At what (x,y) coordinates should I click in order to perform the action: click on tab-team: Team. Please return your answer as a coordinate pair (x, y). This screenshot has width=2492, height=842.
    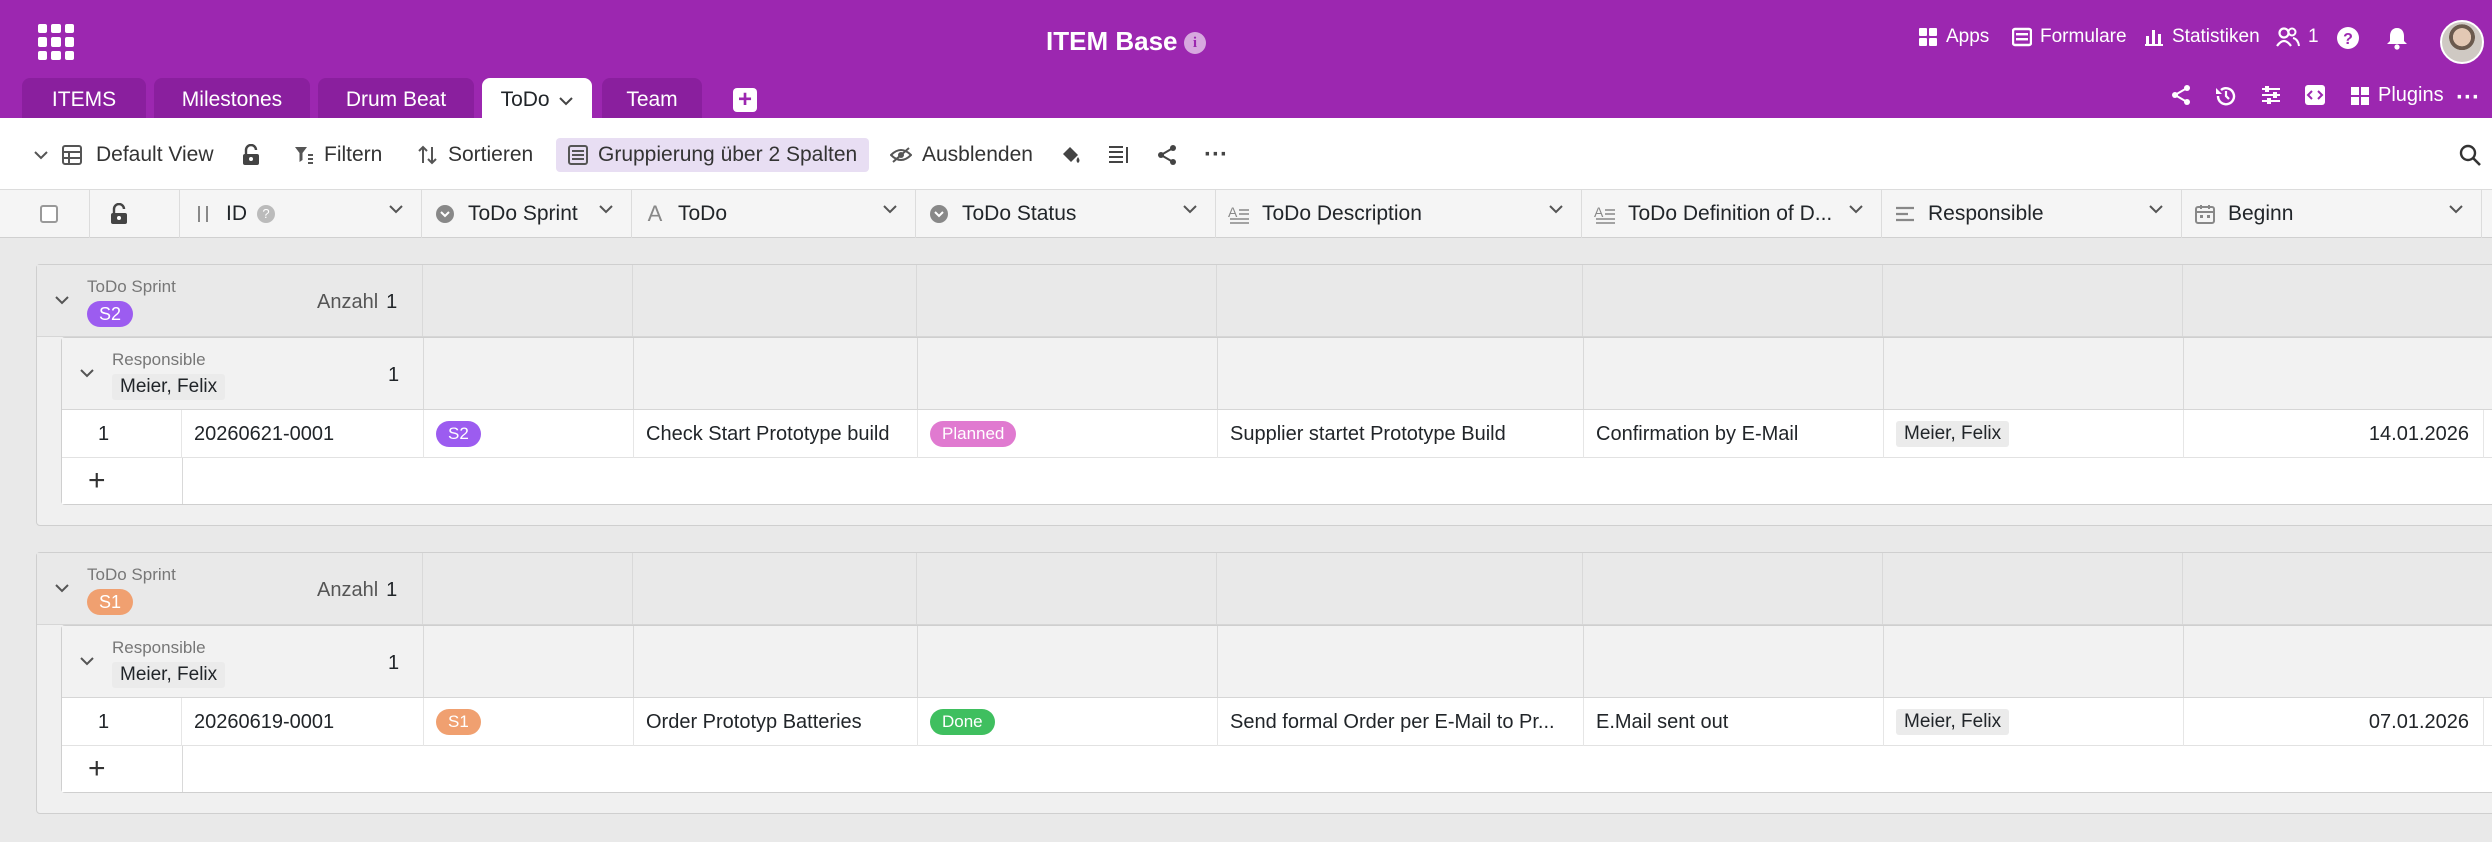
    Looking at the image, I should click on (652, 98).